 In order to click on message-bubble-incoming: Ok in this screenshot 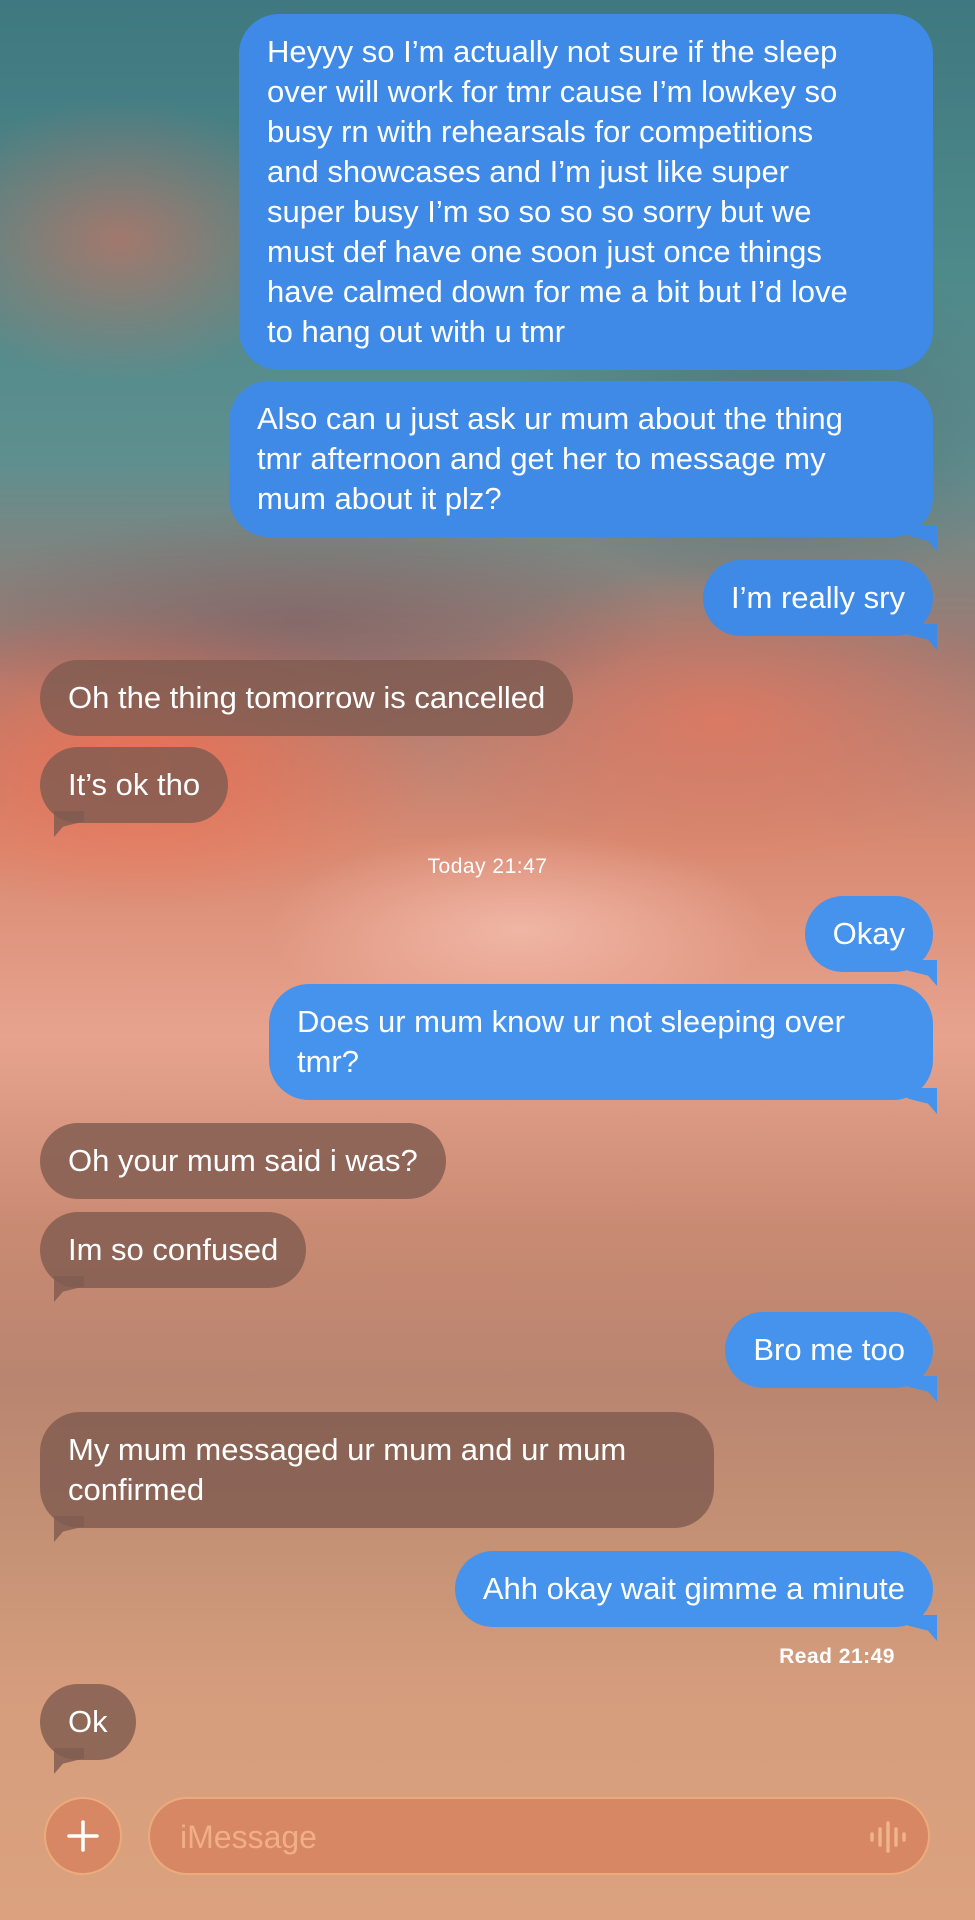, I will do `click(88, 1722)`.